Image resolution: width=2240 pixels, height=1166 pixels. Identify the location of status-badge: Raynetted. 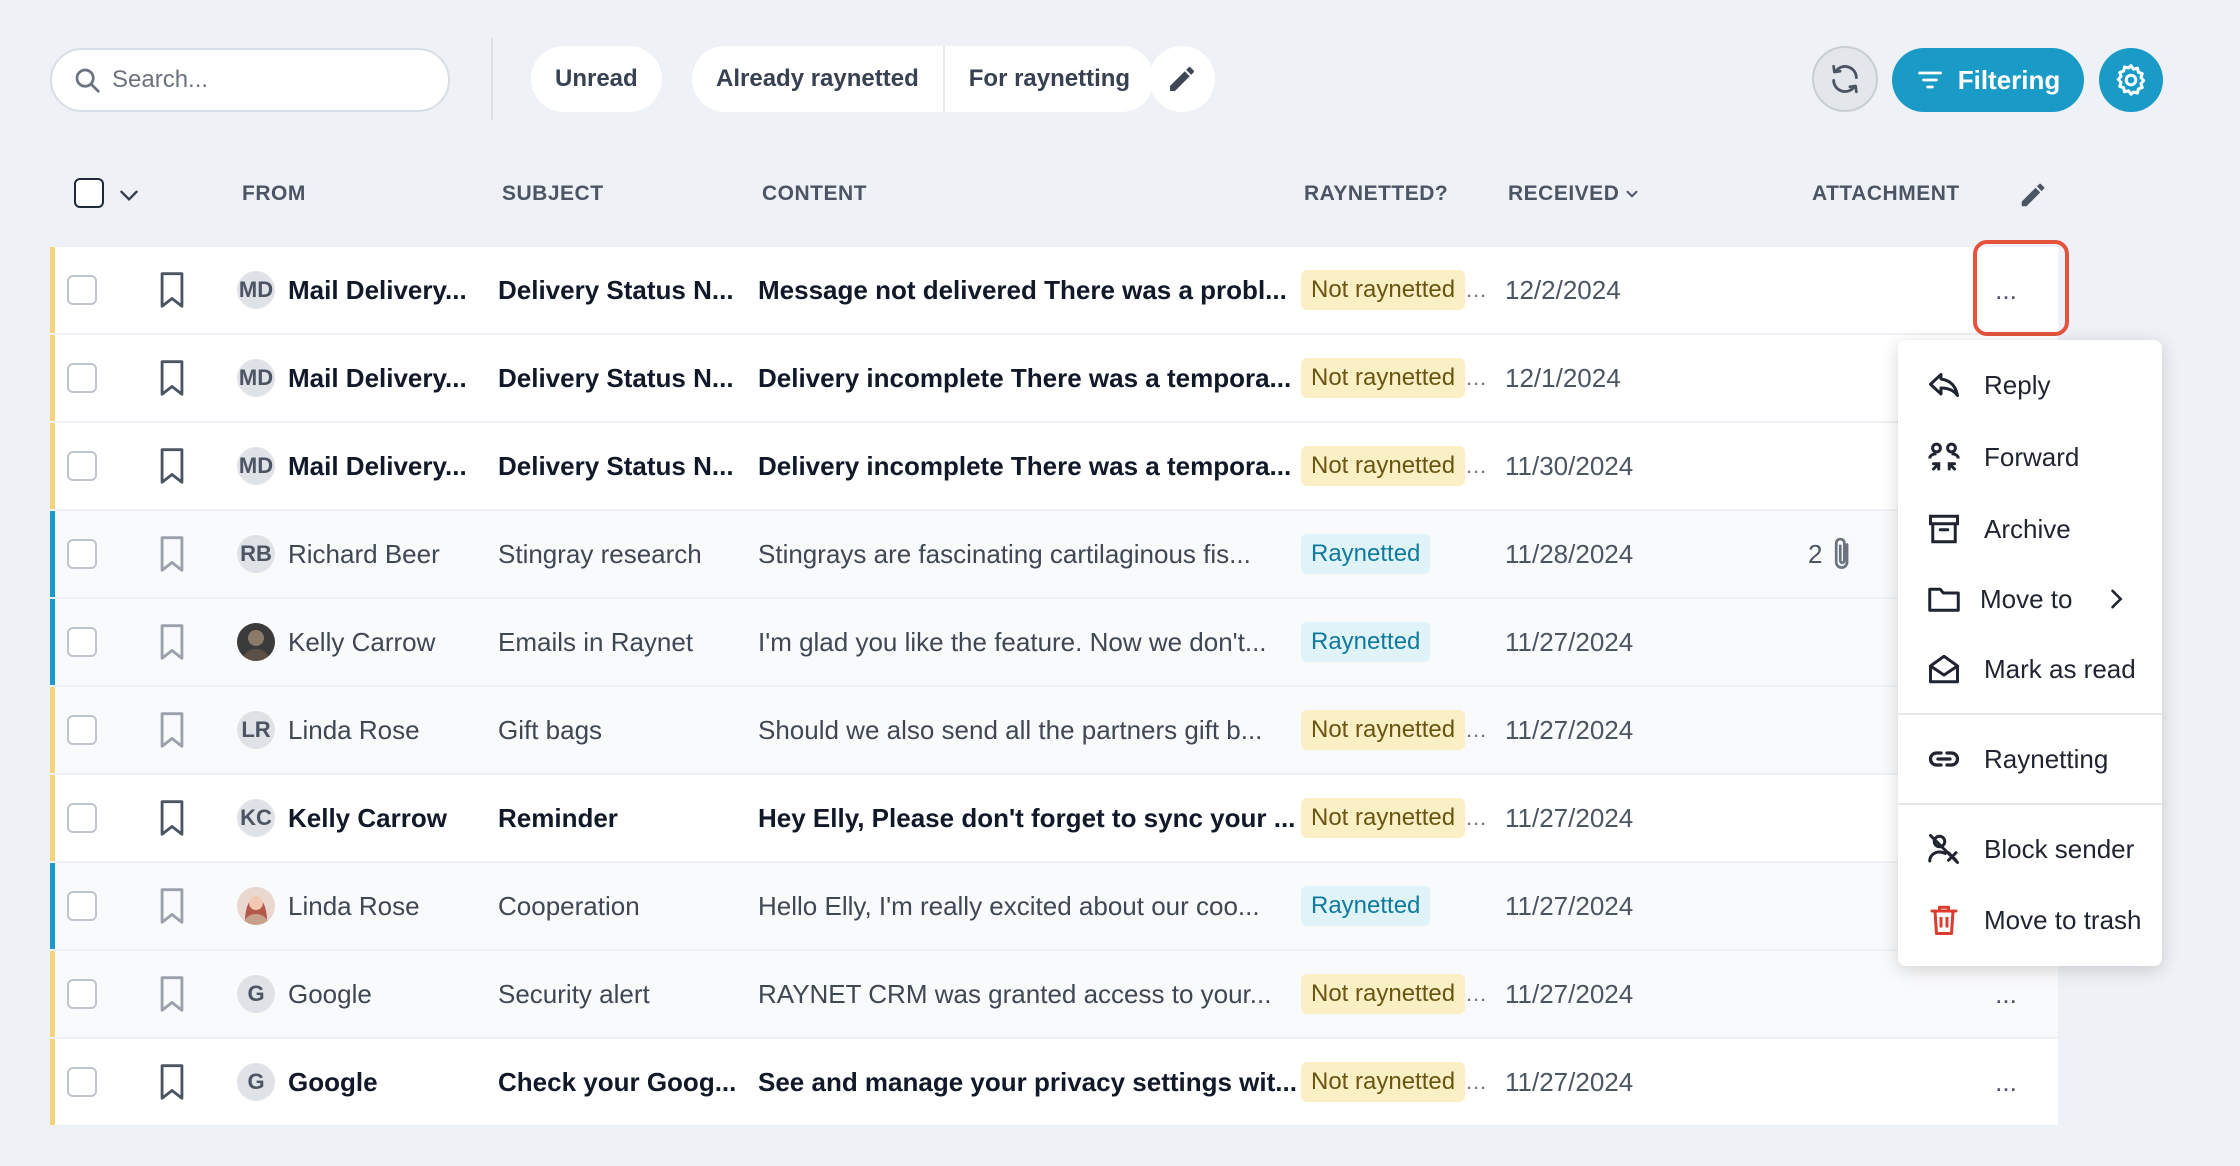
(1366, 554).